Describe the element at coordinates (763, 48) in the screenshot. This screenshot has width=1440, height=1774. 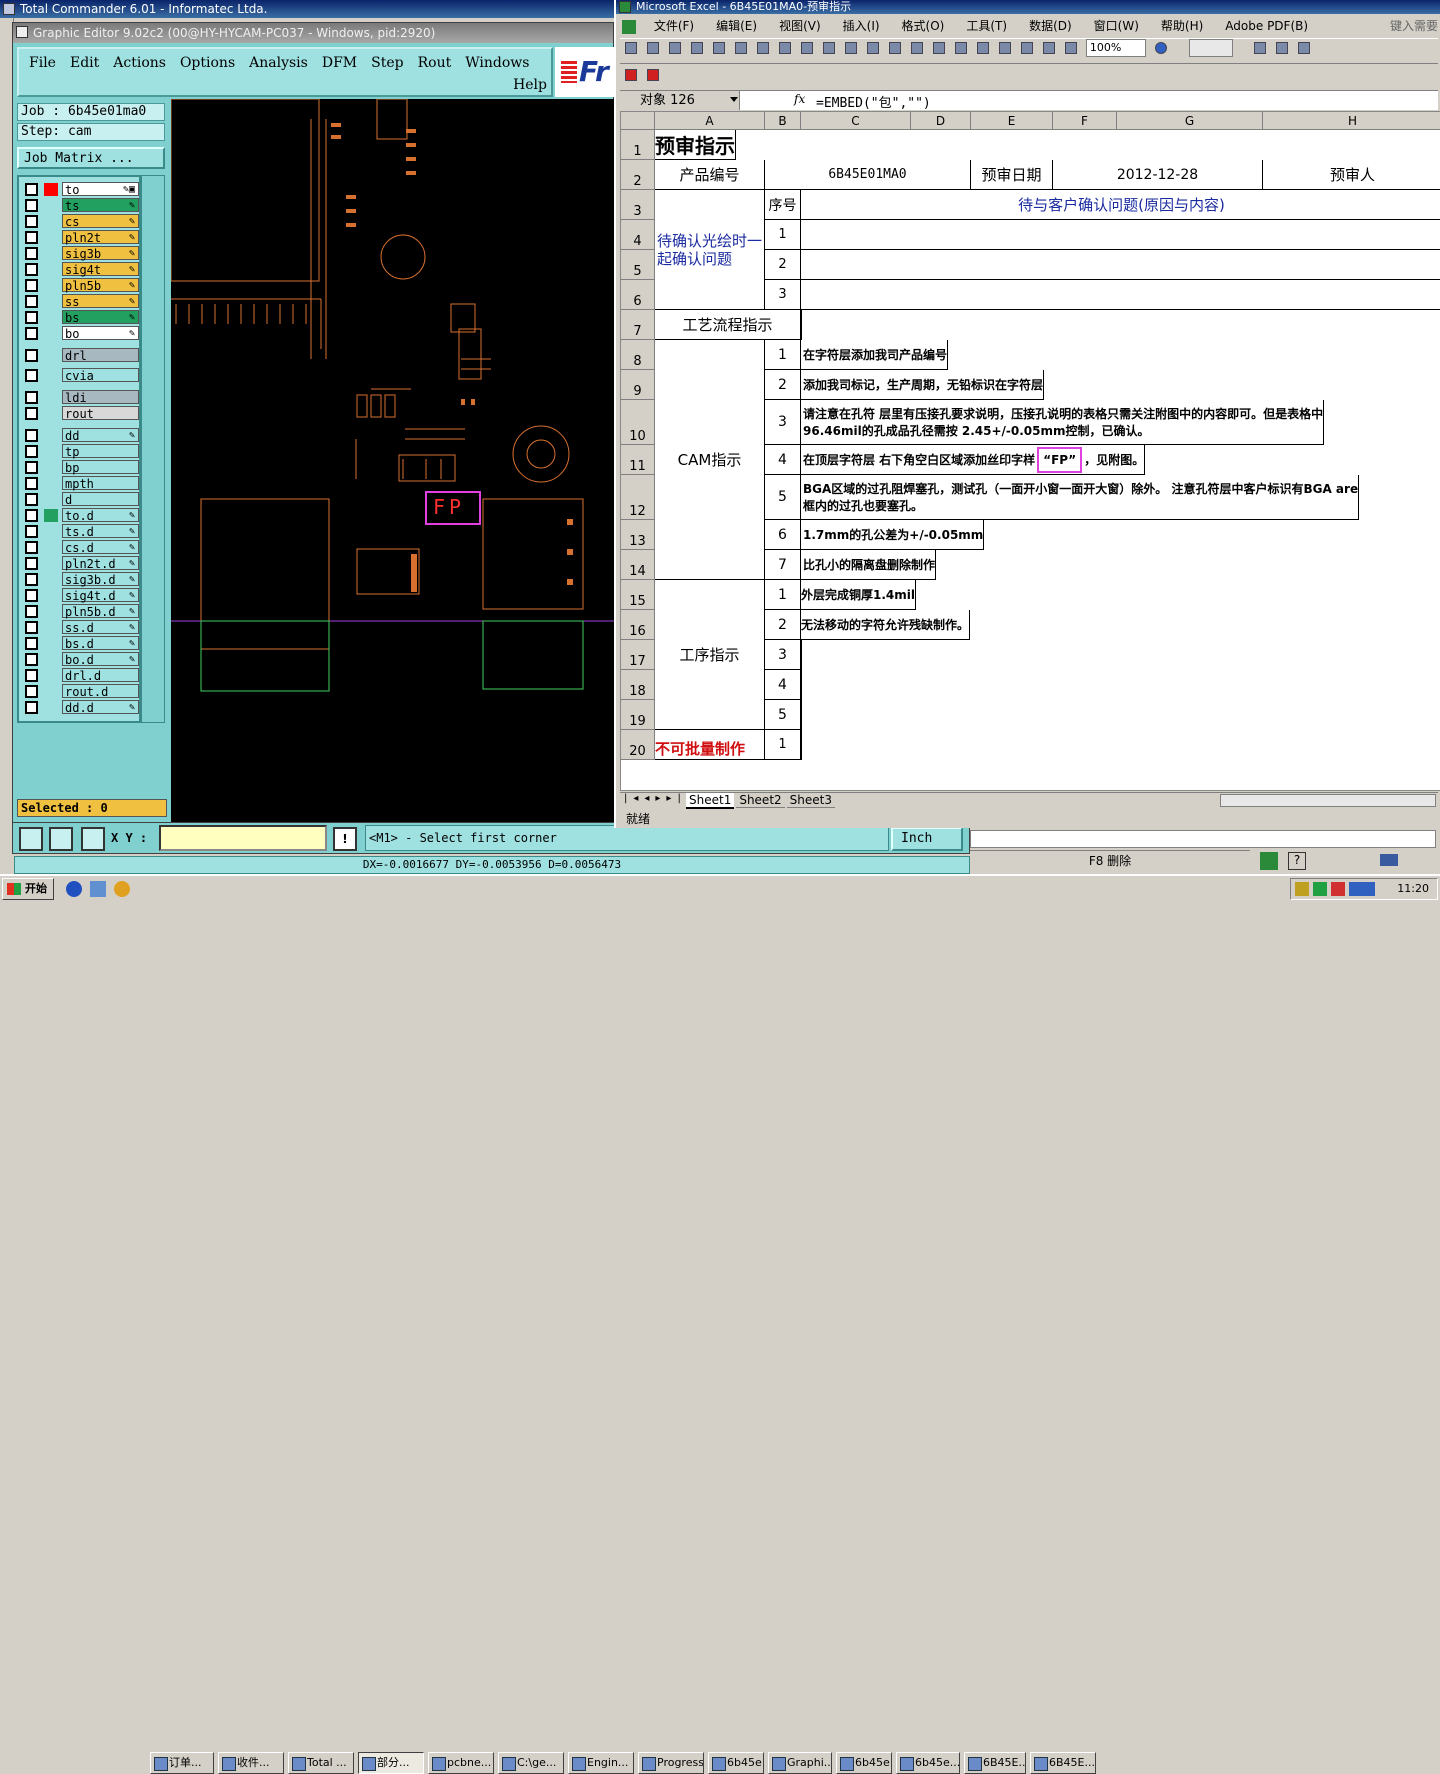
I see `preview-icon` at that location.